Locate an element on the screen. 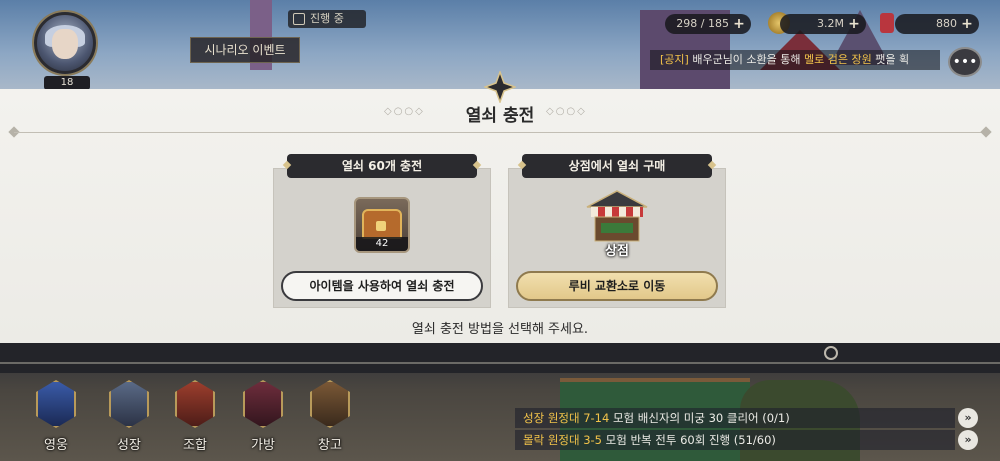 The height and width of the screenshot is (461, 1000). news-ticker: [공지] 배우군님이 소환을 통해 멜로 검은 장원 팻을 획 is located at coordinates (795, 60).